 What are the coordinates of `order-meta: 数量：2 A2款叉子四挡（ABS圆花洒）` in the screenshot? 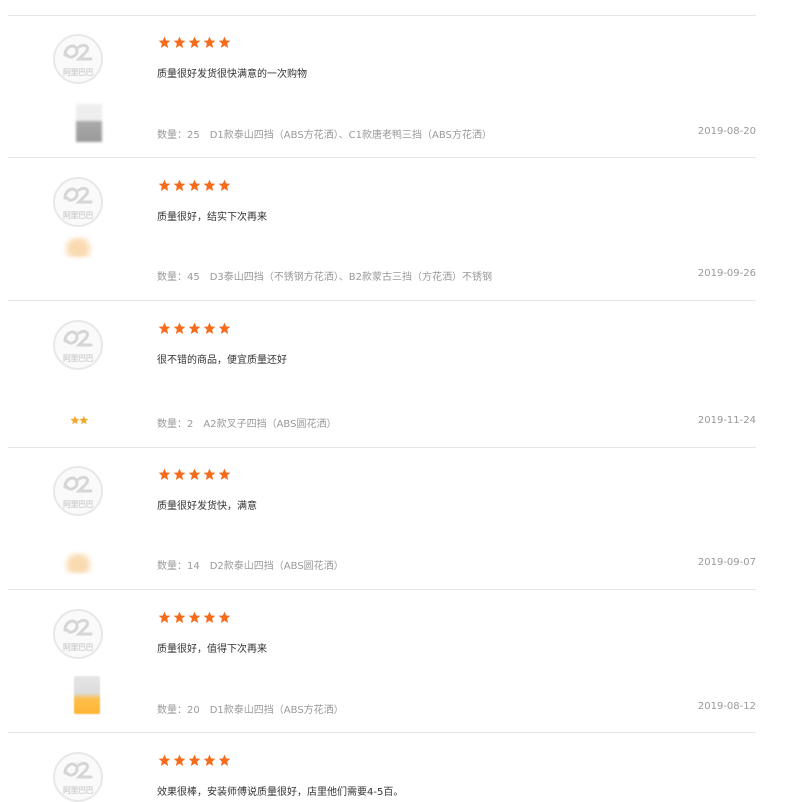 It's located at (246, 422).